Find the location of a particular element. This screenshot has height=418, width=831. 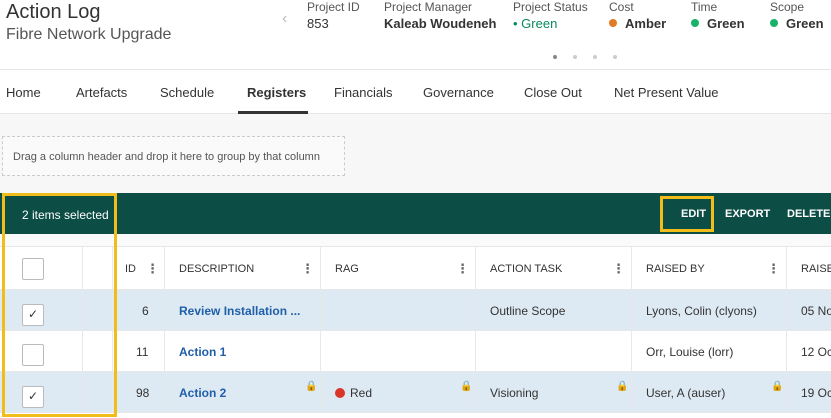

select-all-checkbox is located at coordinates (33, 269).